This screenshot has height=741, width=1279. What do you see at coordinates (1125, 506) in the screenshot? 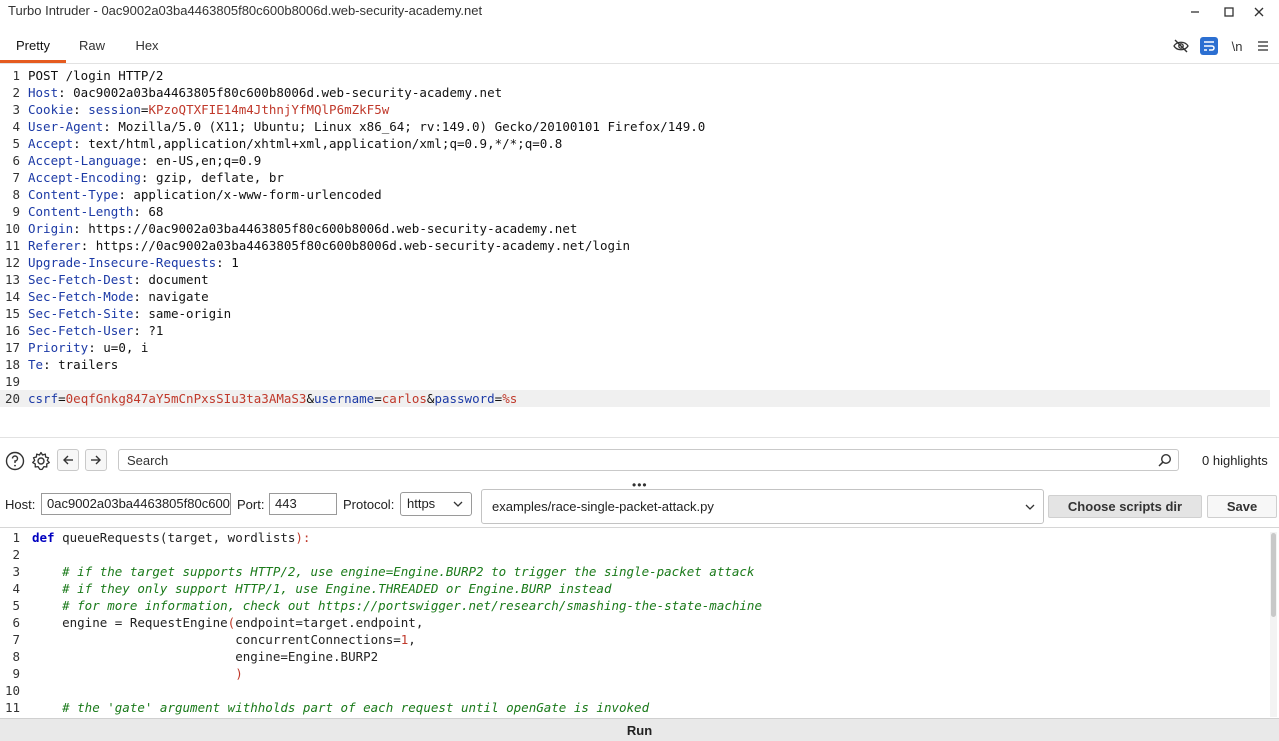
I see `choose-scripts-dir-button: Choose scripts dir` at bounding box center [1125, 506].